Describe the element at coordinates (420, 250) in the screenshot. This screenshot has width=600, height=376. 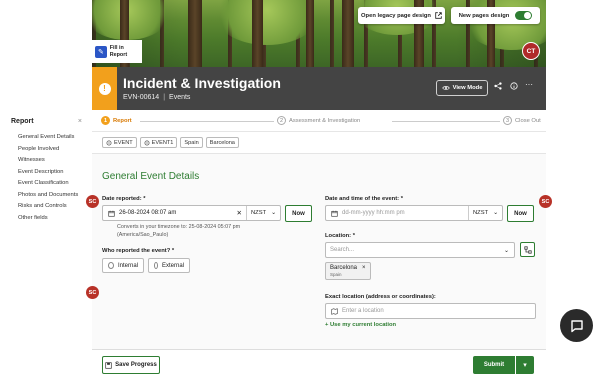
I see `location-search-input: Search... ⌄` at that location.